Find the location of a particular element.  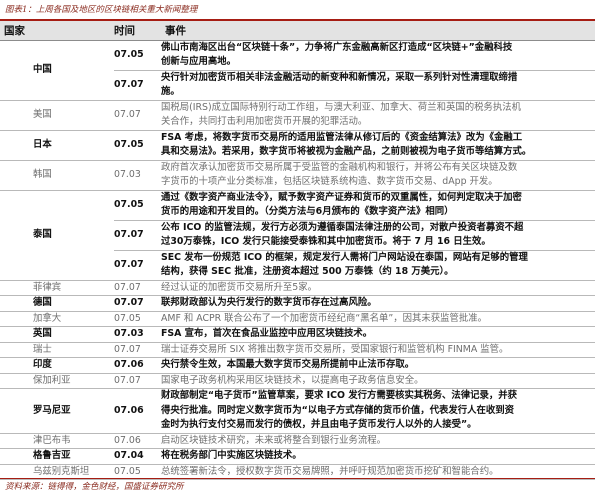

table-row: 英国 07.03 FSA 宣布，首次在食品业监控中应用区块链技术。 is located at coordinates (297, 334).